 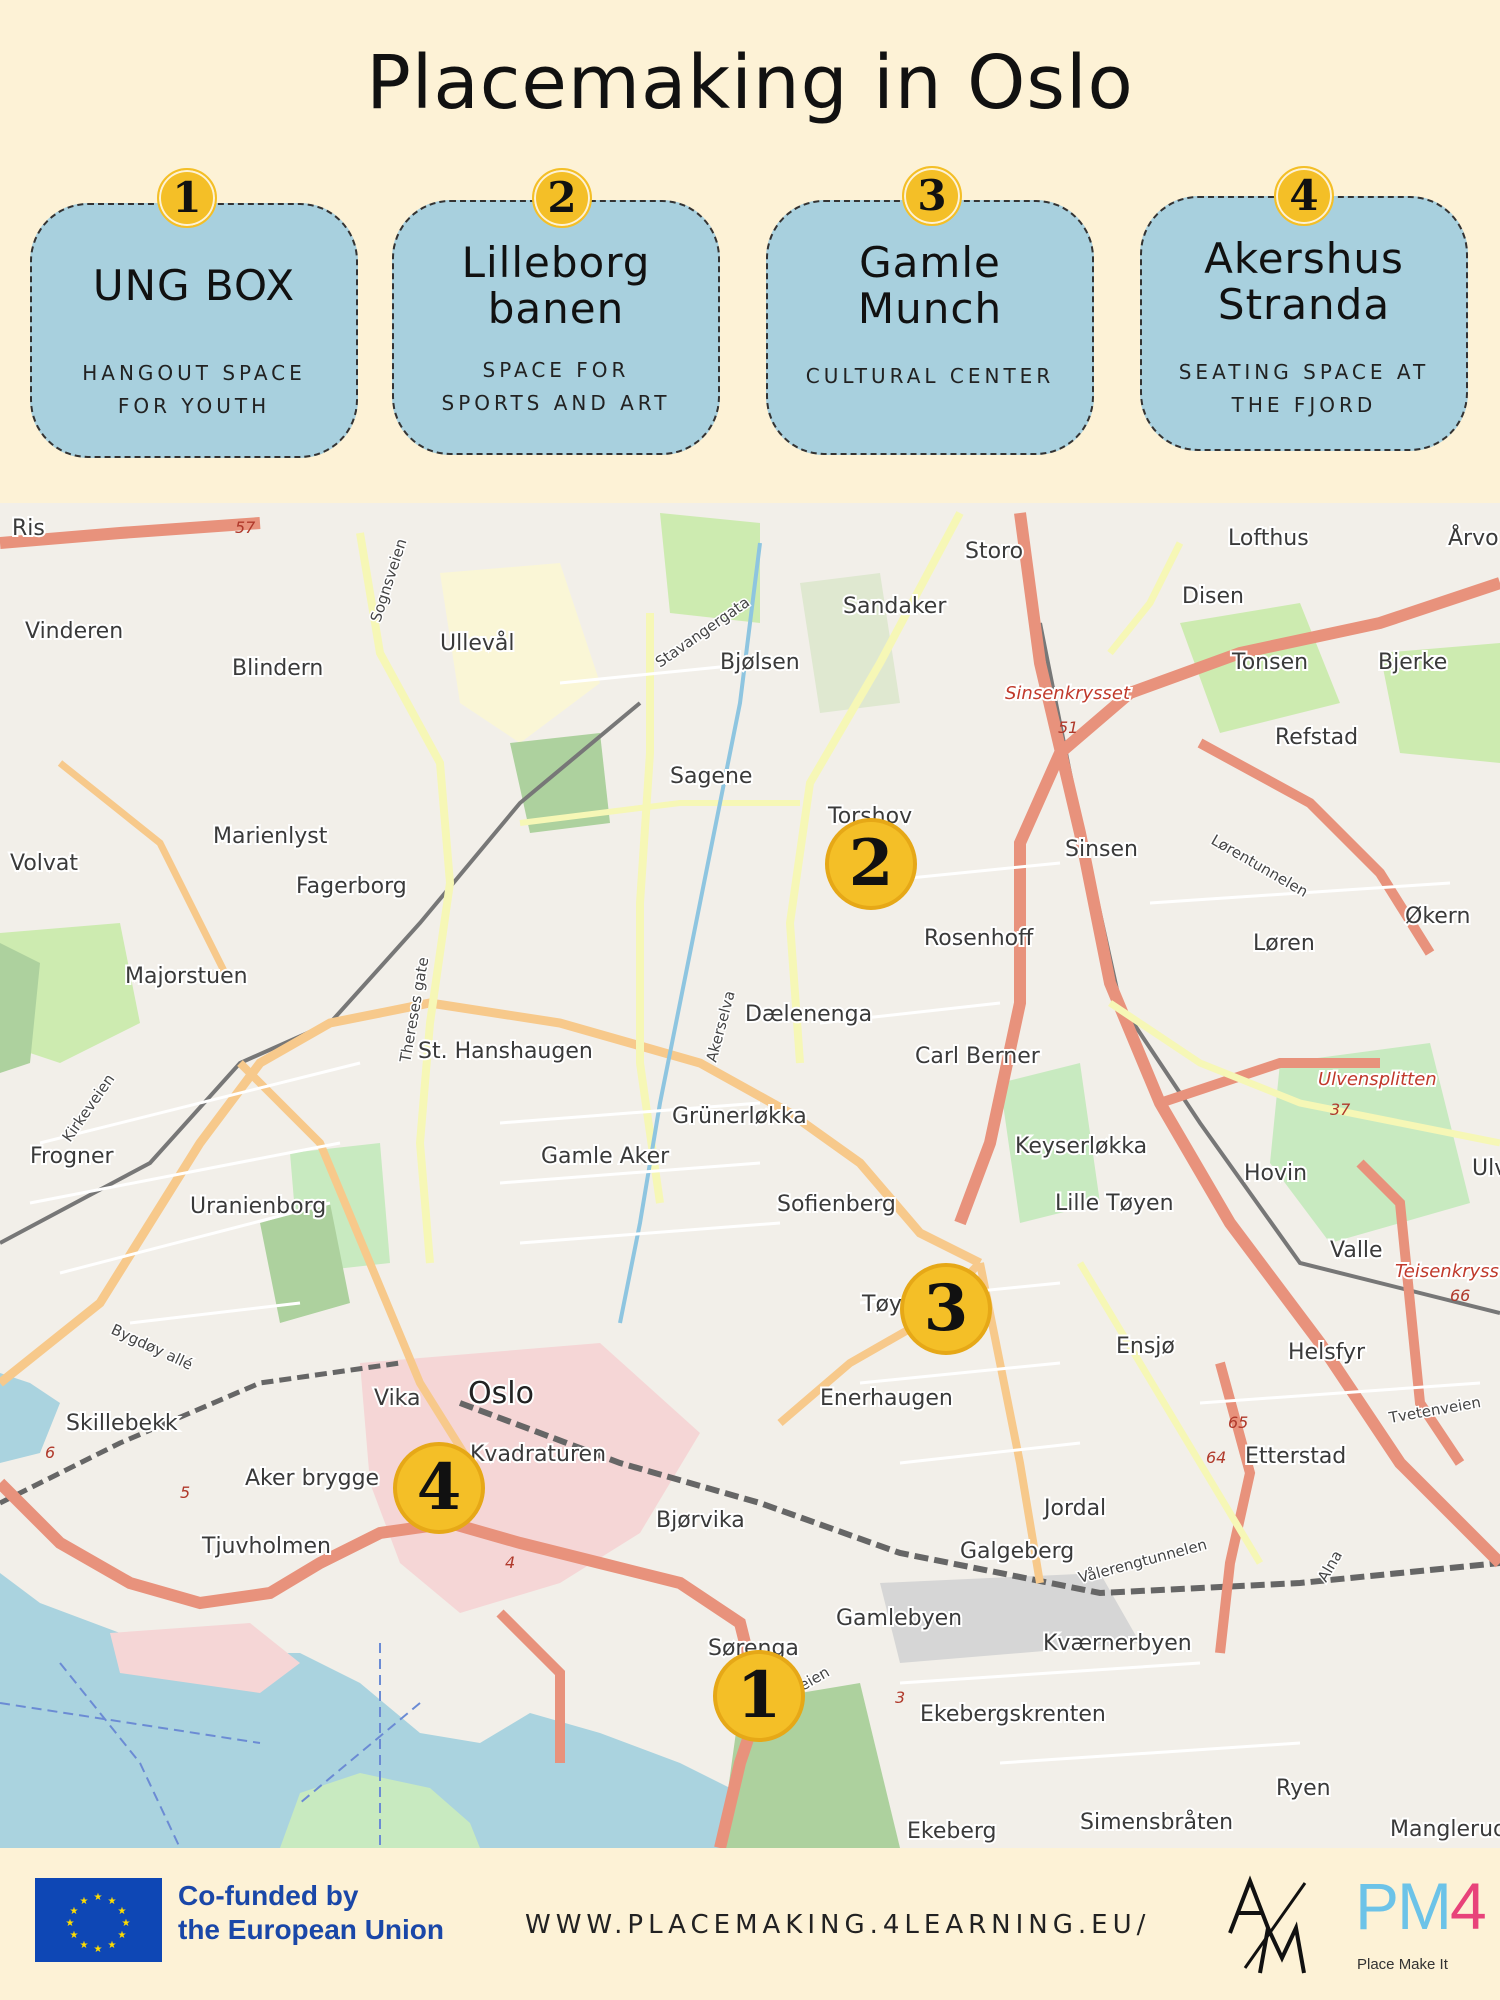 What do you see at coordinates (895, 606) in the screenshot?
I see `map-label-sandaker: Sandaker` at bounding box center [895, 606].